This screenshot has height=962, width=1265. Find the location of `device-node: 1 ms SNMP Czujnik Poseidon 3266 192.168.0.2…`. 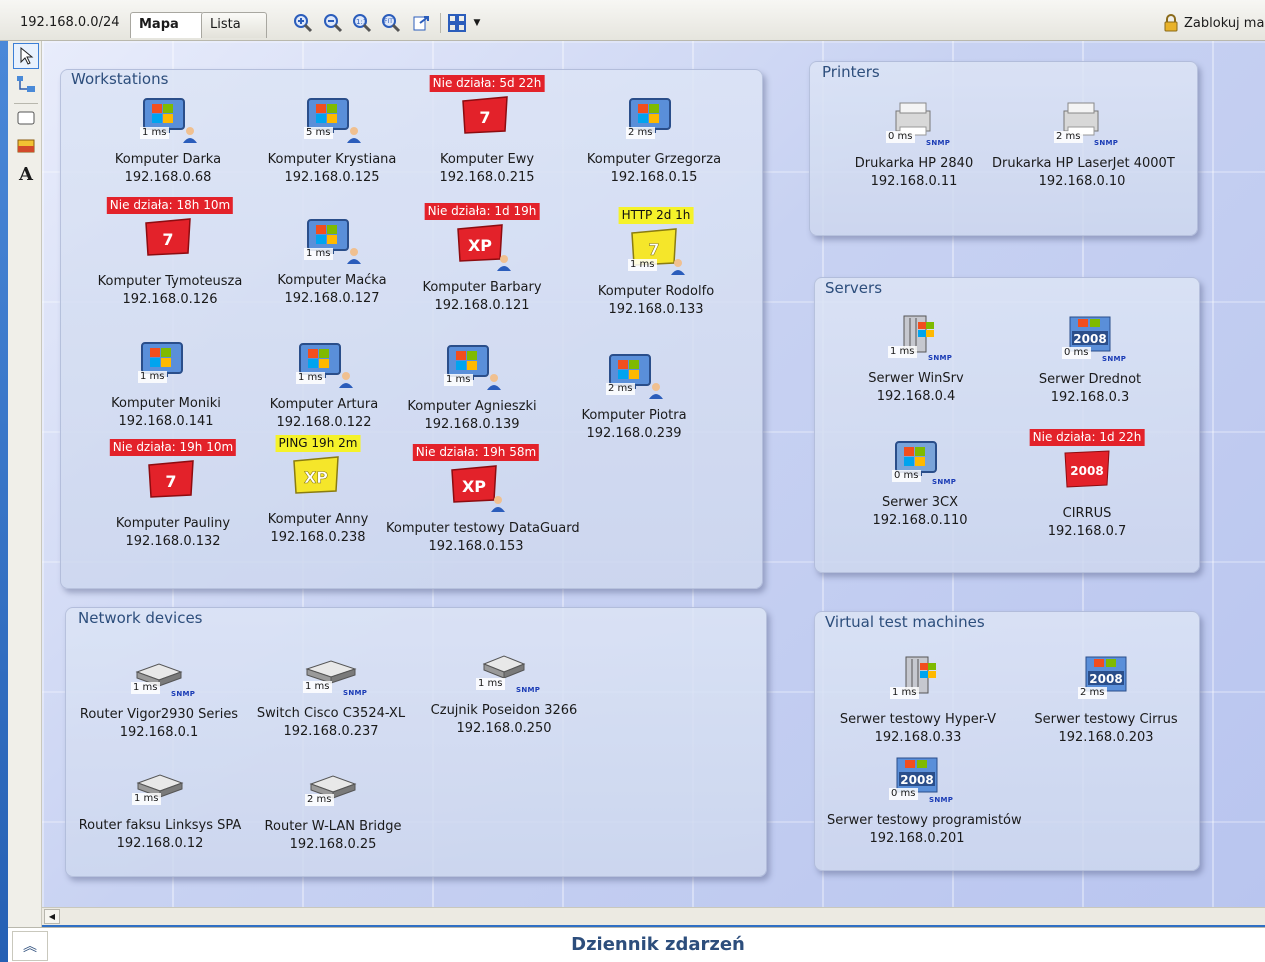

device-node: 1 ms SNMP Czujnik Poseidon 3266 192.168.0.2… is located at coordinates (504, 691).